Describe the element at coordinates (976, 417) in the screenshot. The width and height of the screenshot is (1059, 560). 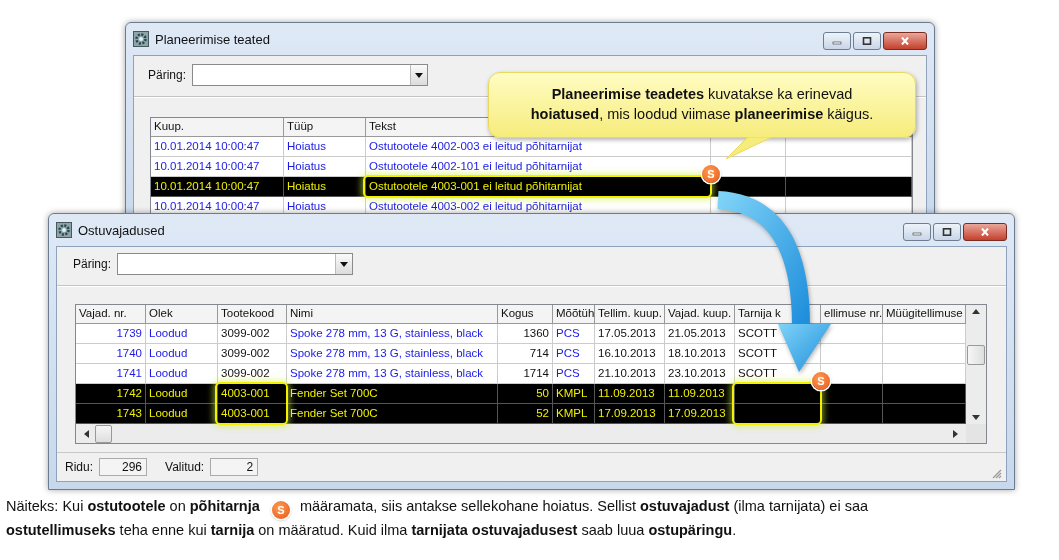
I see `scroll-down-icon` at that location.